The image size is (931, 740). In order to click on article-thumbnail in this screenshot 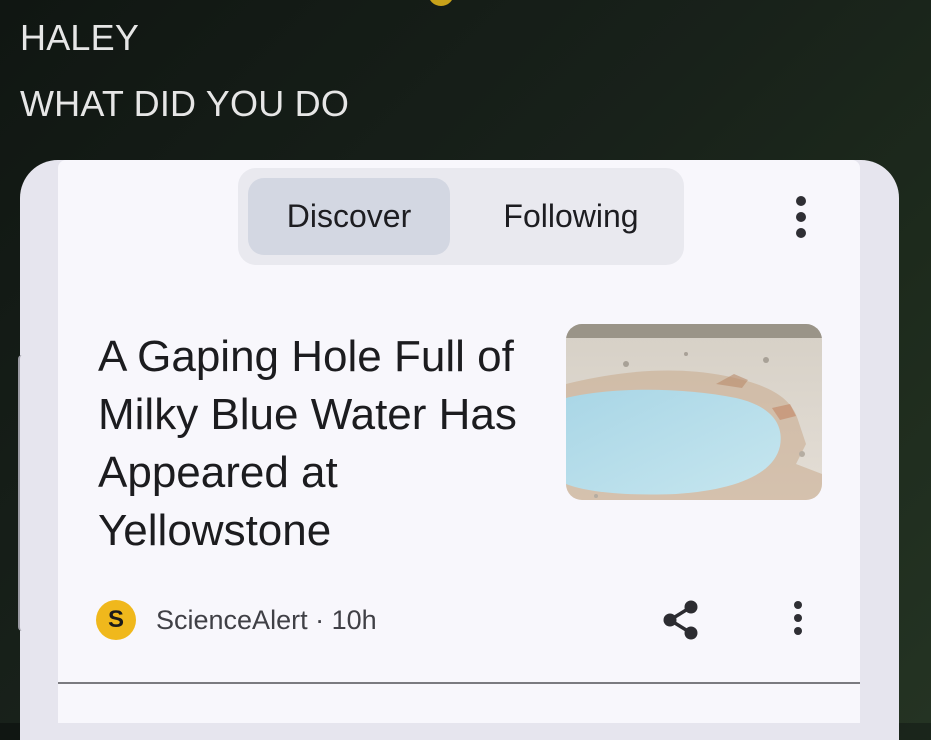, I will do `click(694, 412)`.